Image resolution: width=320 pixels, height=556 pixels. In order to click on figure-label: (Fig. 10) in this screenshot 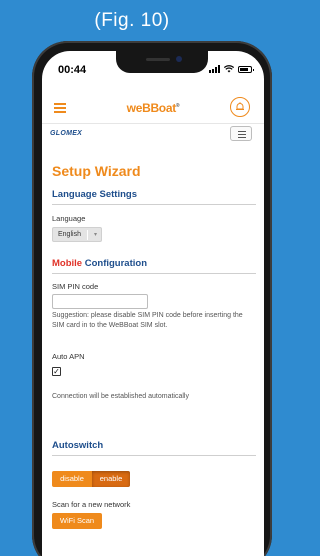, I will do `click(132, 20)`.